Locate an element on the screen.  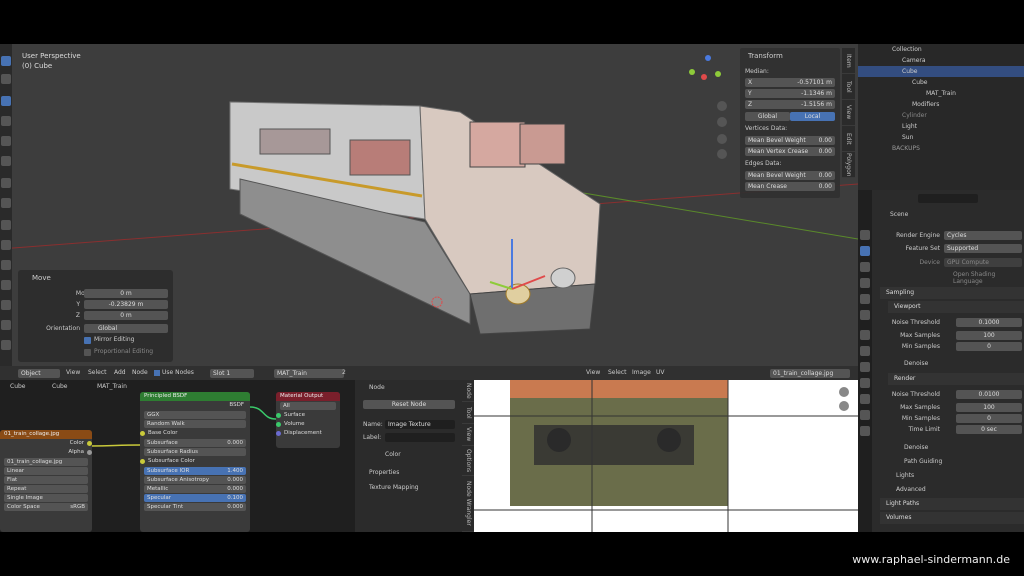
node-name-input: Image Texture is located at coordinates (420, 424).